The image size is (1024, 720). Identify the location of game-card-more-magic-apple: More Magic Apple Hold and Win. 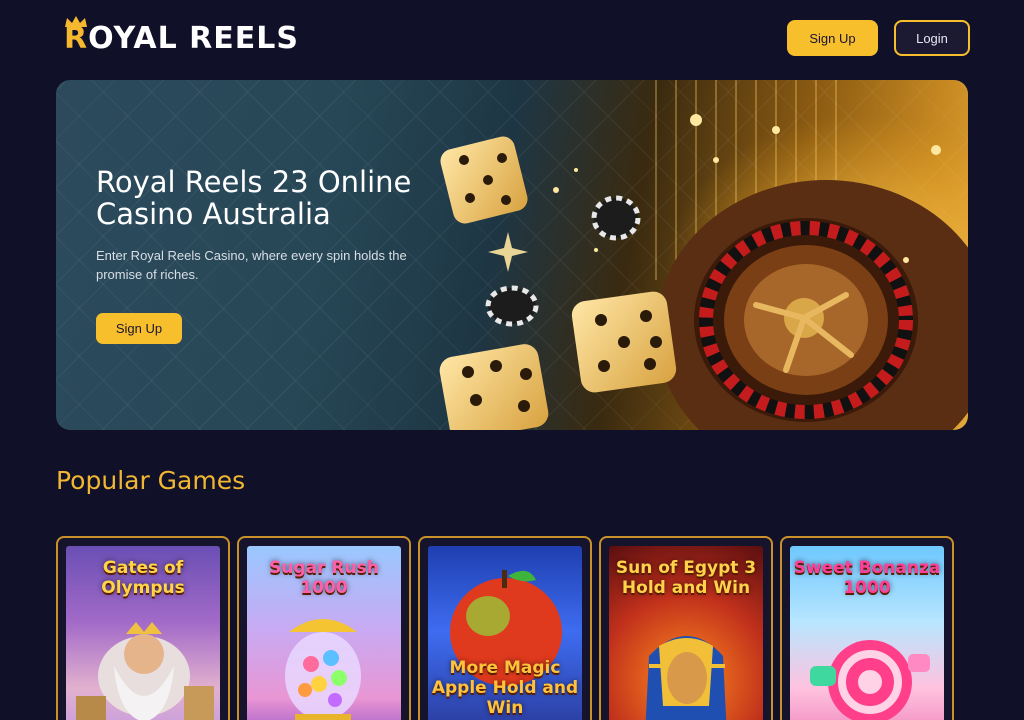
(505, 628).